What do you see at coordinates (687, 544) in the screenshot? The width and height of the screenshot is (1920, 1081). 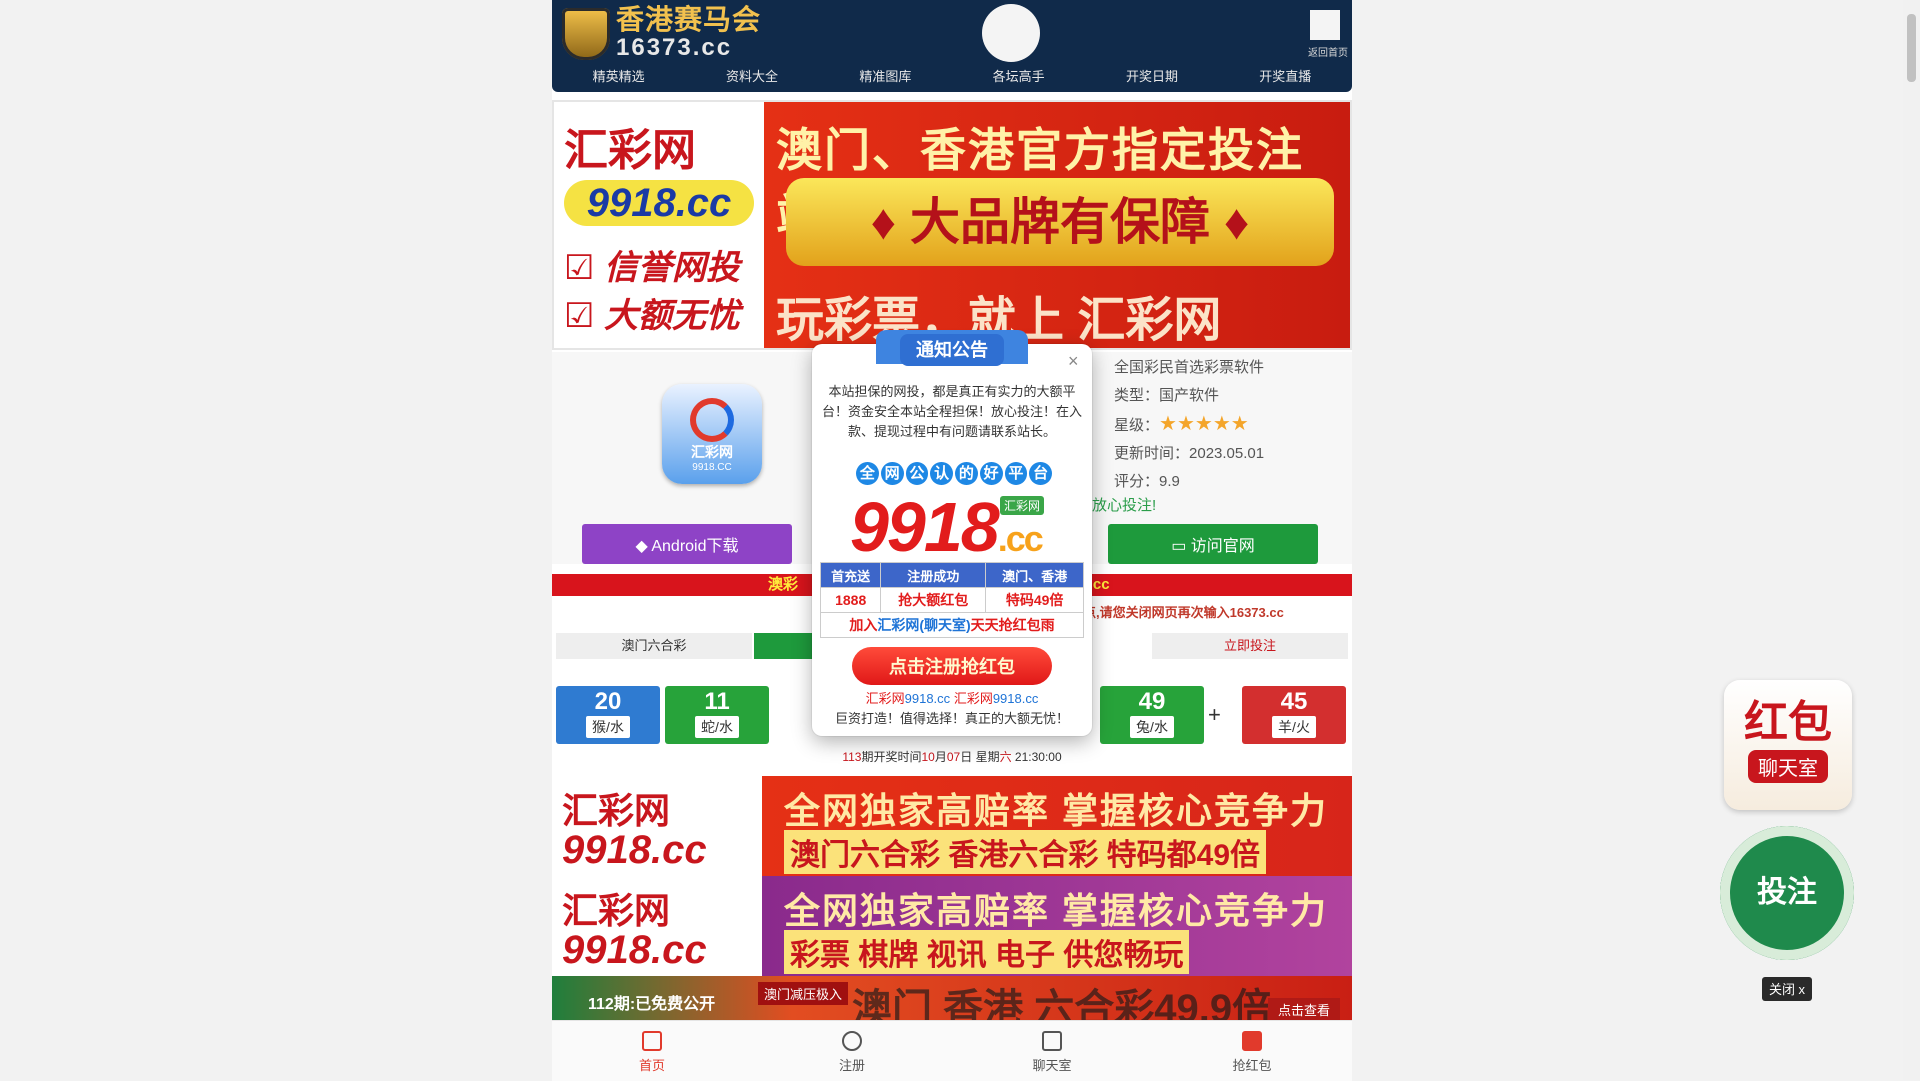 I see `android-download-button: ◆ Android下载` at bounding box center [687, 544].